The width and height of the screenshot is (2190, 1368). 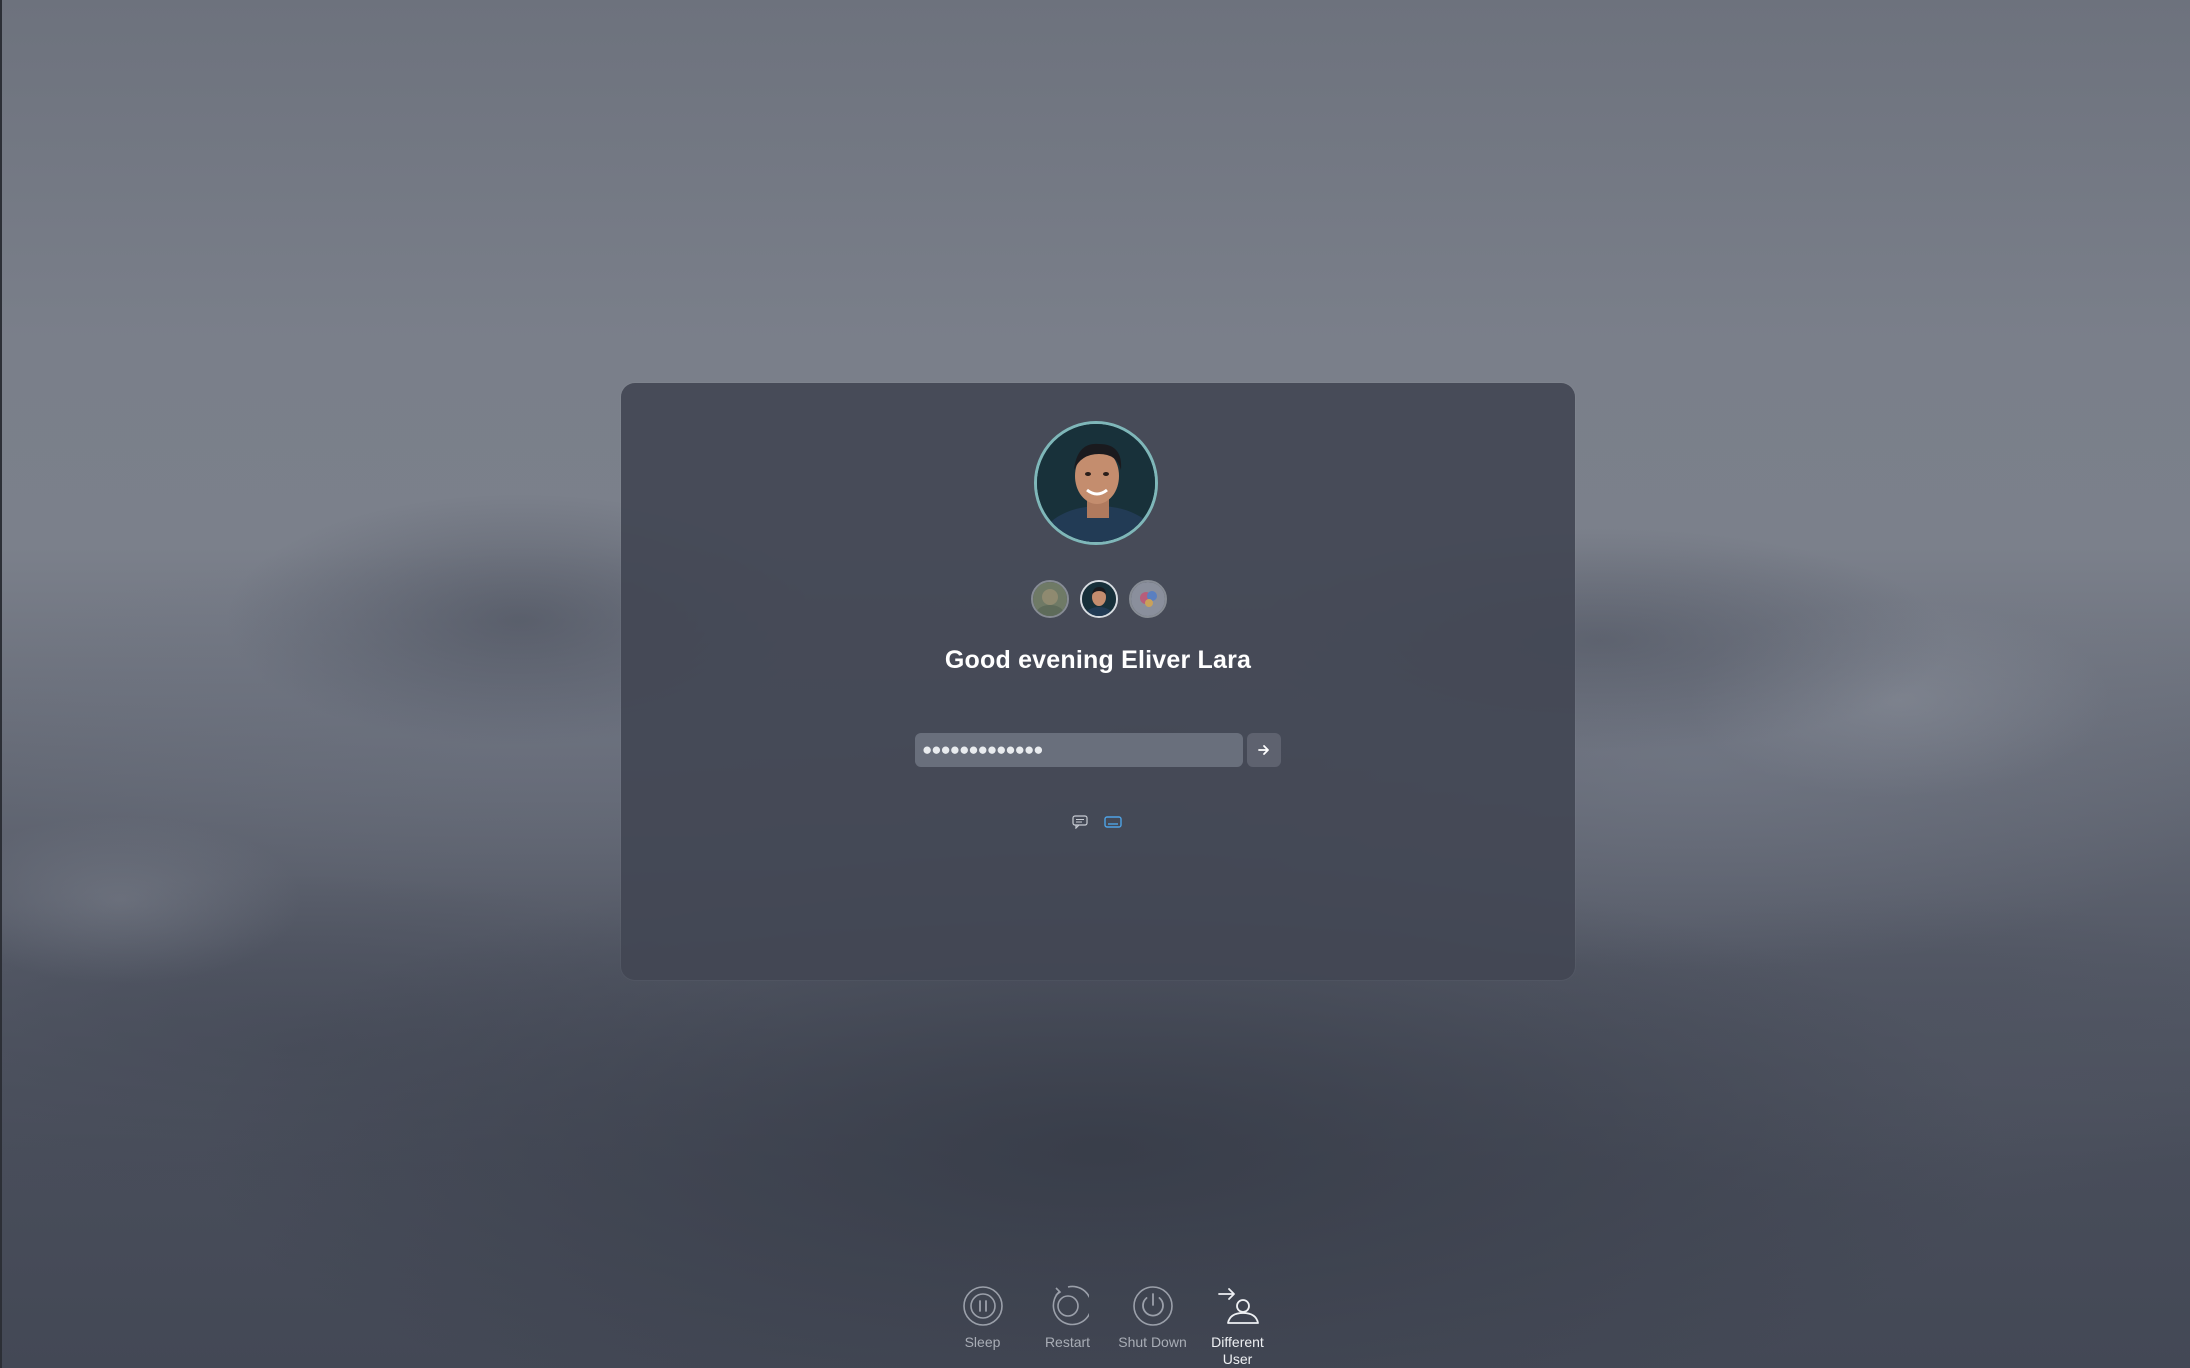 What do you see at coordinates (1096, 483) in the screenshot?
I see `user-avatar-large` at bounding box center [1096, 483].